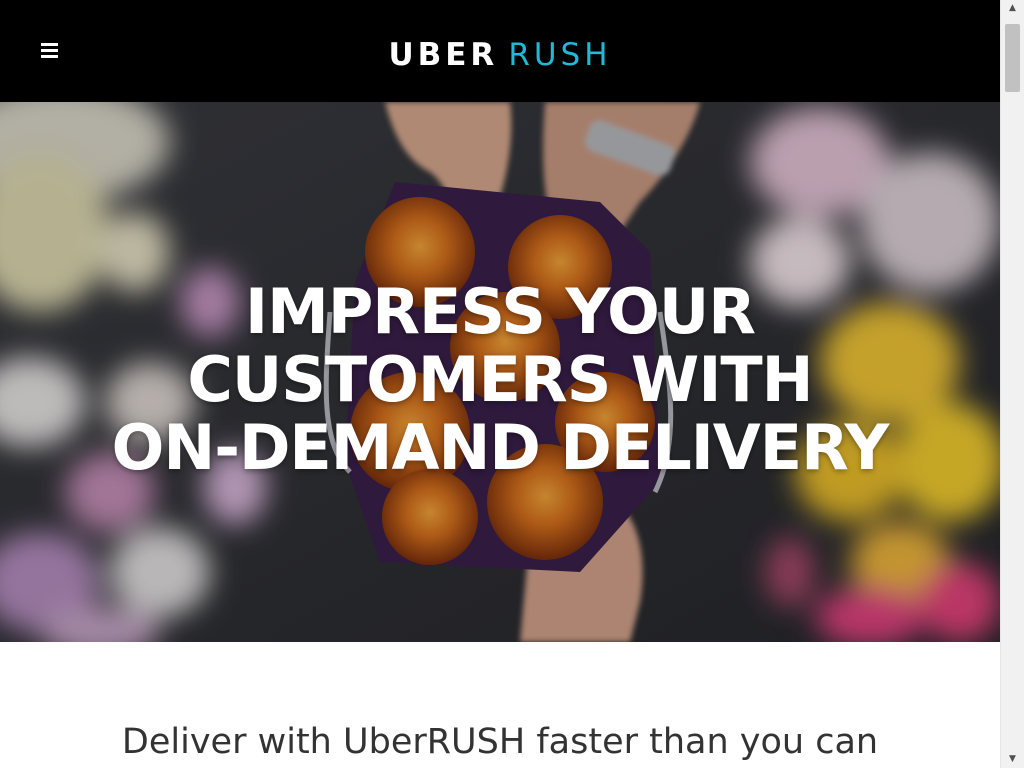 The height and width of the screenshot is (768, 1024). Describe the element at coordinates (500, 55) in the screenshot. I see `uberrush-logo: UBER RUSH` at that location.